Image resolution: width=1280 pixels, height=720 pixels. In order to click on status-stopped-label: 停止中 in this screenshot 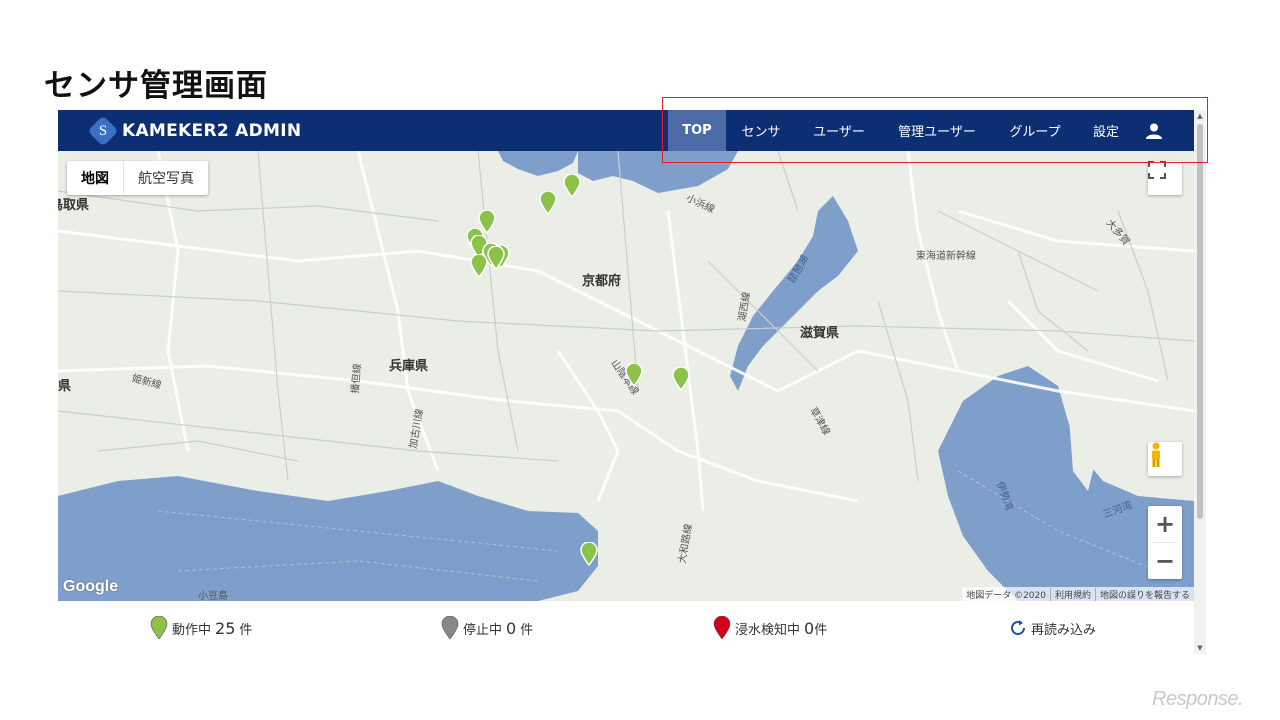, I will do `click(483, 630)`.